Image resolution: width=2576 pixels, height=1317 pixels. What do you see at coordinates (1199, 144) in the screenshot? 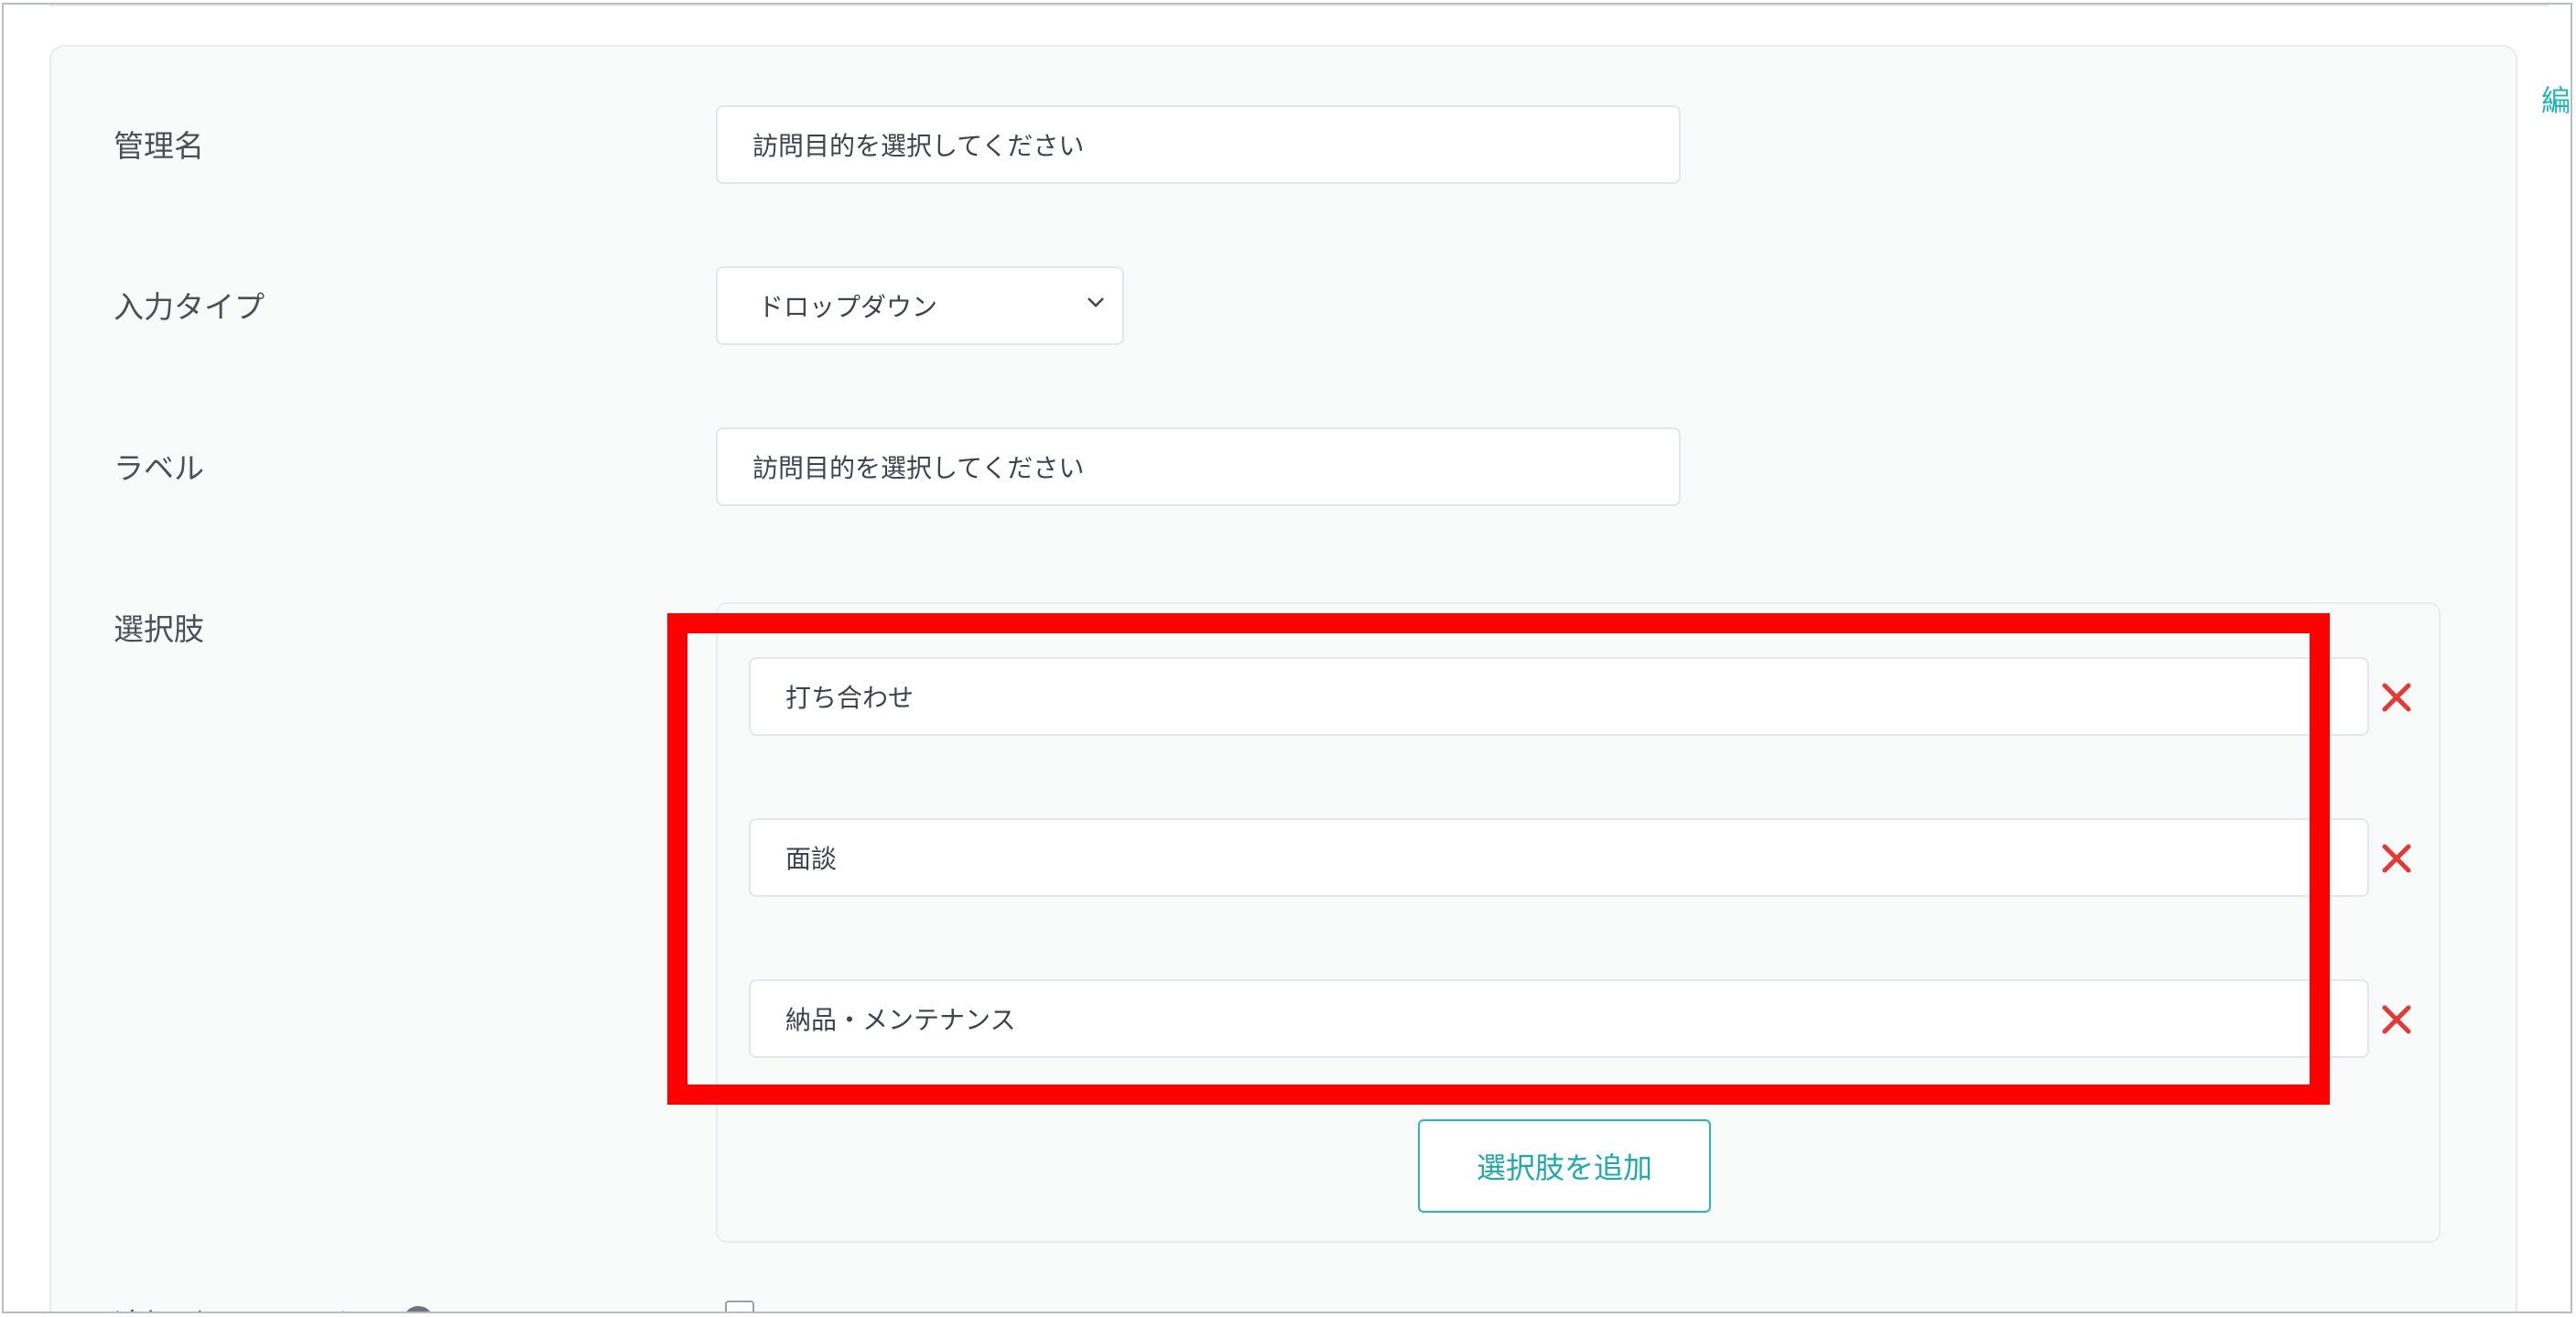
I see `admin-name-input: 訪問目的を選択してください` at bounding box center [1199, 144].